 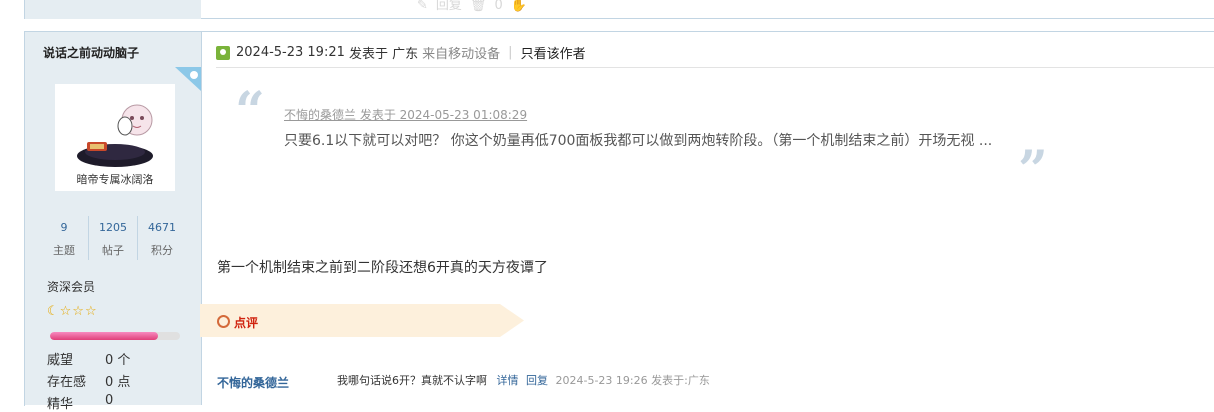 What do you see at coordinates (1033, 170) in the screenshot?
I see `quote-close-icon: ”` at bounding box center [1033, 170].